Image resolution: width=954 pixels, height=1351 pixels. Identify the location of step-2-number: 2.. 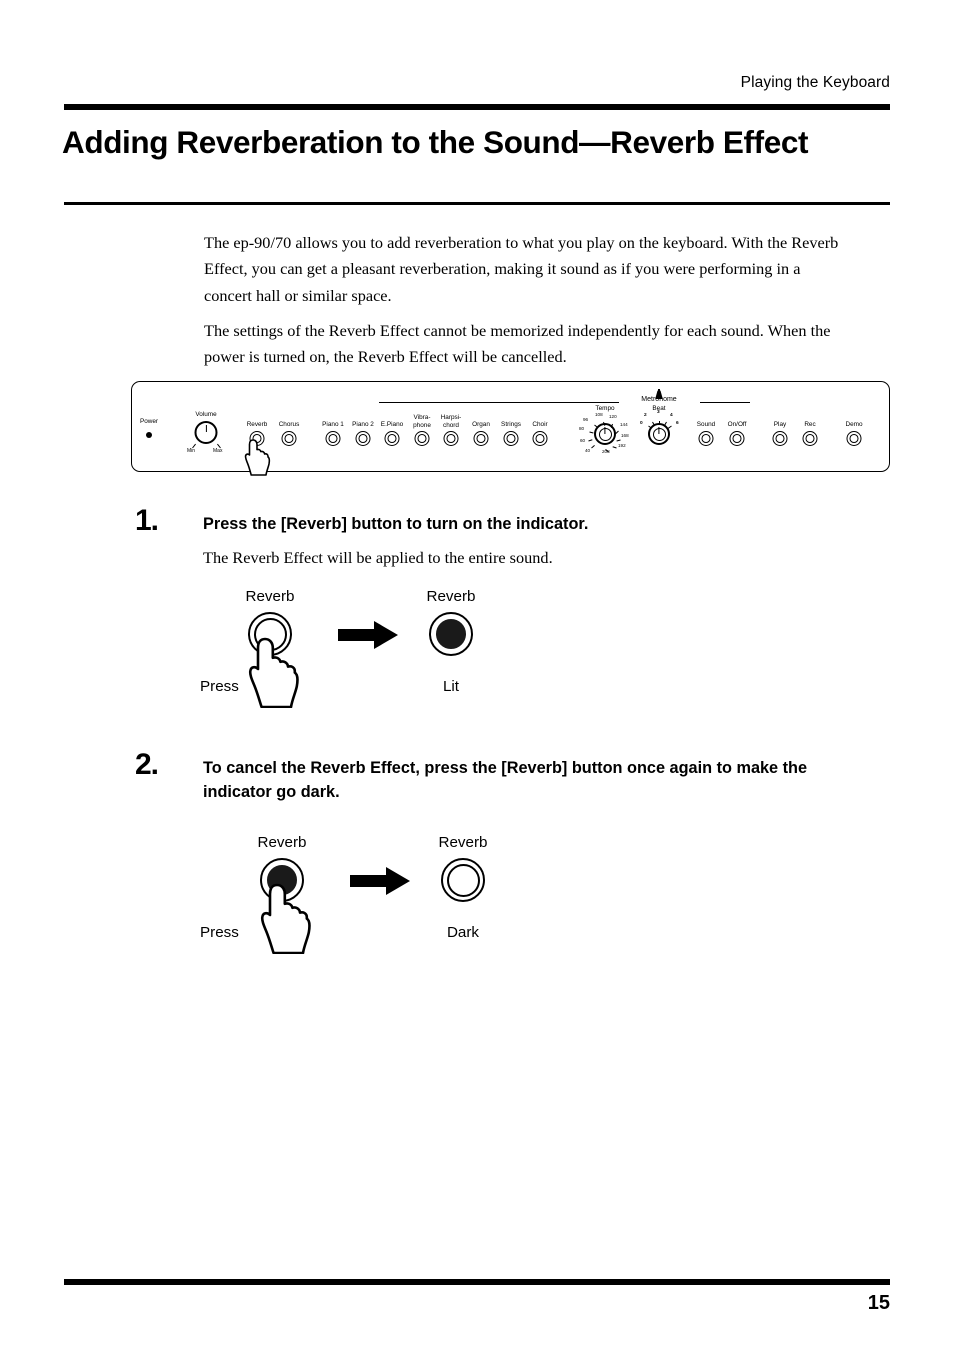
(147, 764).